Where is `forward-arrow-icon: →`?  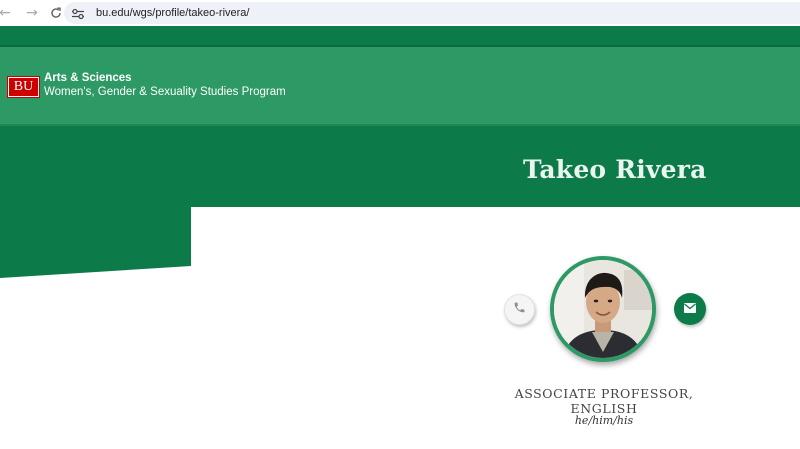
forward-arrow-icon: → is located at coordinates (32, 13).